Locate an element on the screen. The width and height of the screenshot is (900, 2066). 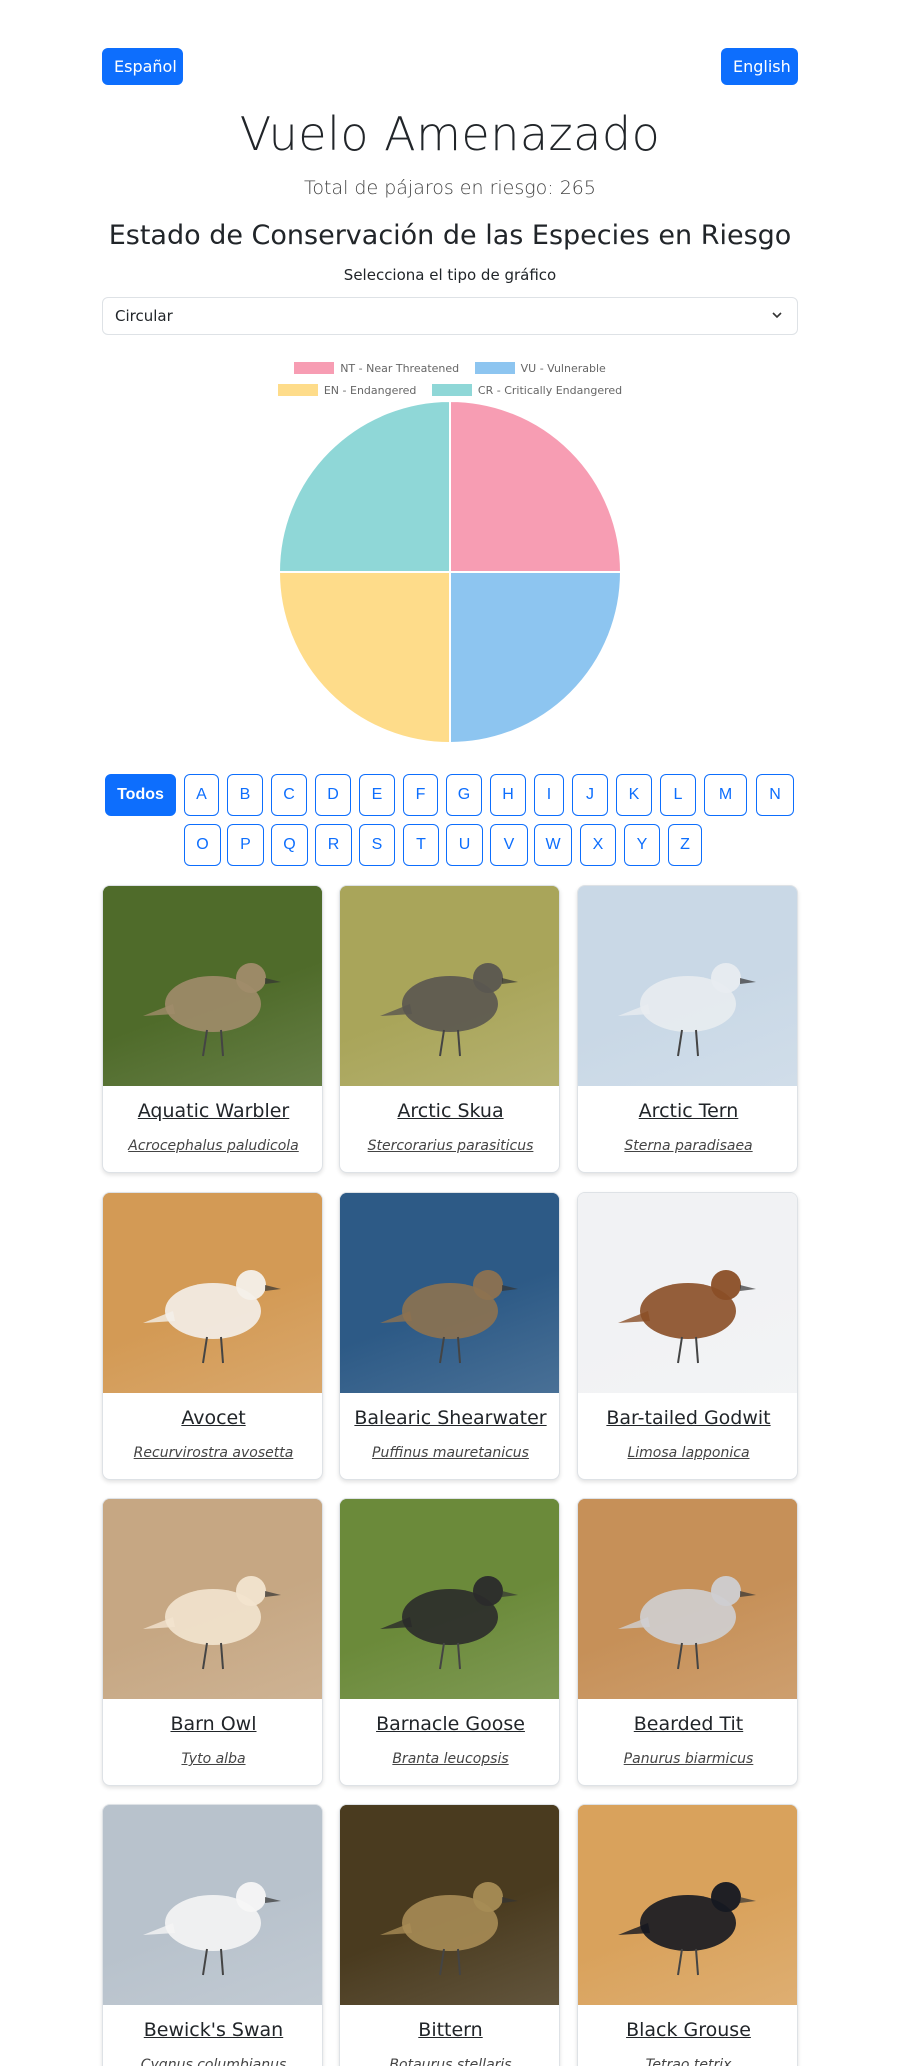
bird-card: Balearic Shearwater Puffinus mauretanicus is located at coordinates (449, 1336).